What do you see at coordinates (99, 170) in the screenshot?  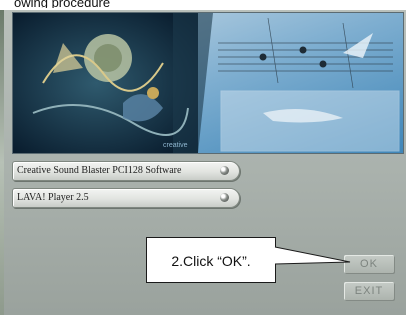 I see `list-item-label: Creative Sound Blaster PCI128 Software` at bounding box center [99, 170].